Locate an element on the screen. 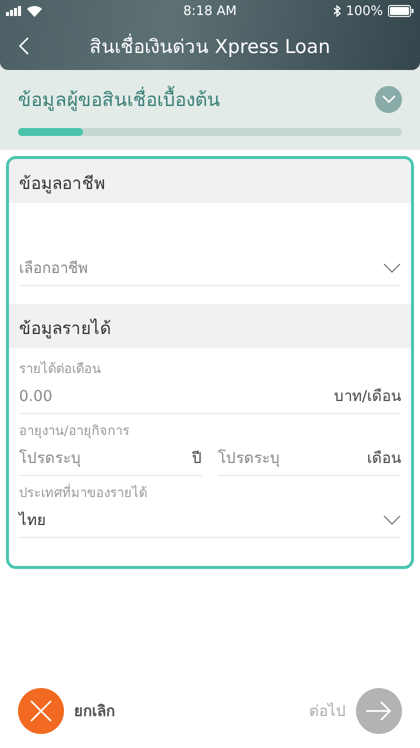 This screenshot has height=748, width=420. field-label: ประเทศที่มาของรายได้ is located at coordinates (210, 492).